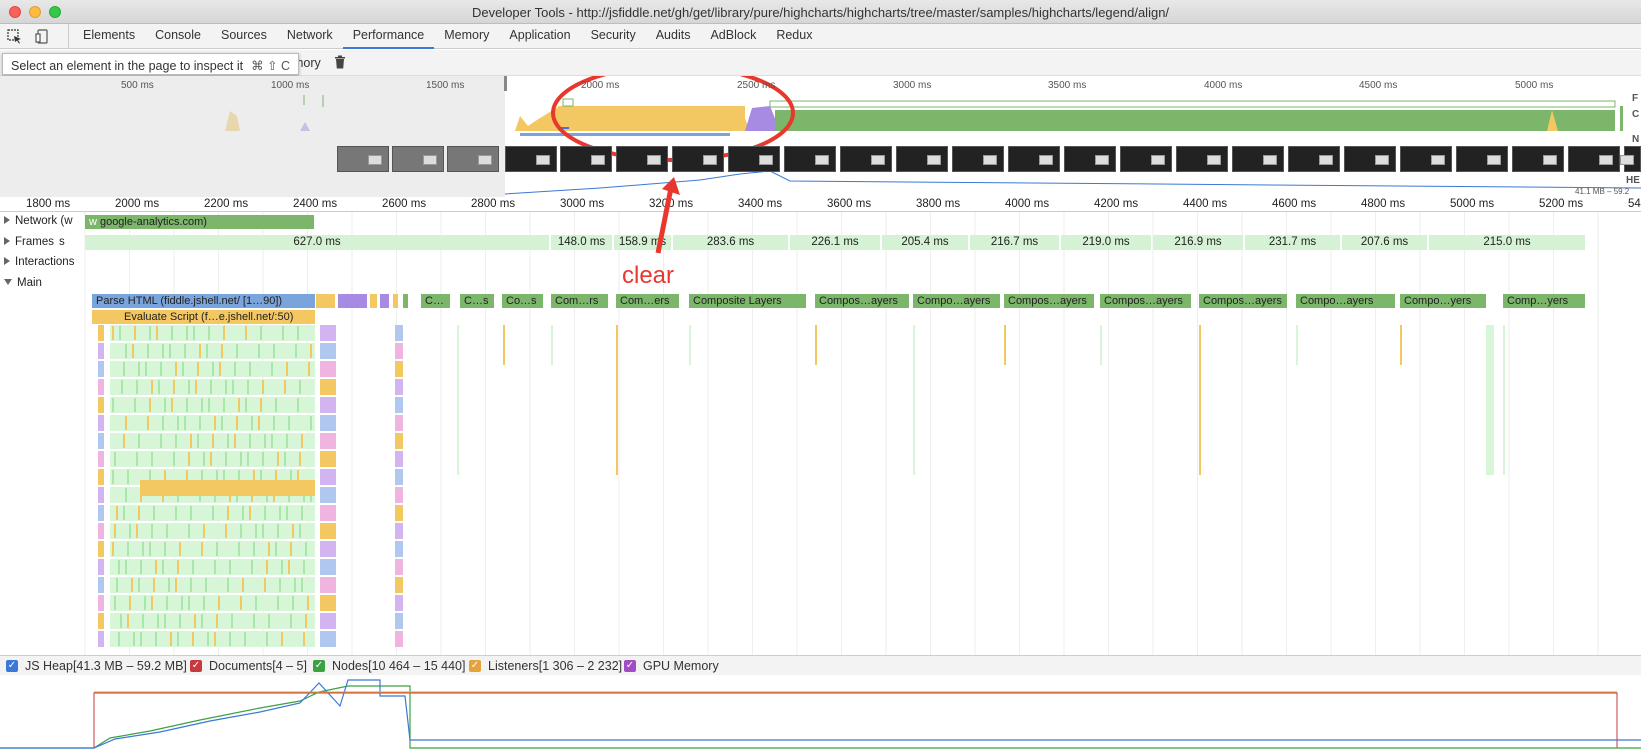  Describe the element at coordinates (310, 36) in the screenshot. I see `tab-network: Network` at that location.